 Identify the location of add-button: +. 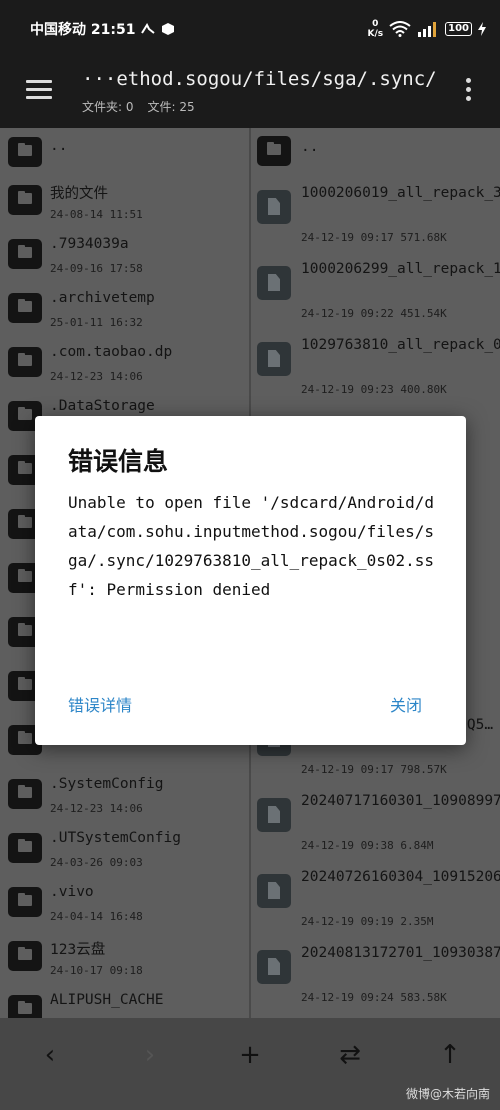
(250, 1055).